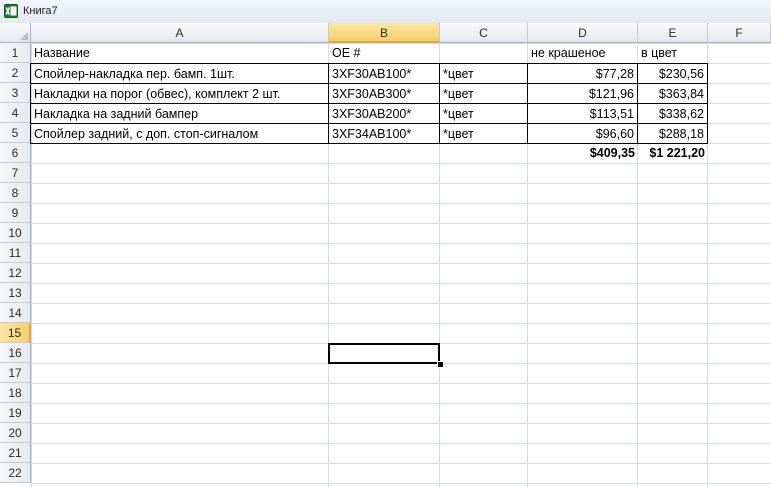 The height and width of the screenshot is (487, 771). Describe the element at coordinates (15, 333) in the screenshot. I see `row-header-selected: 15` at that location.